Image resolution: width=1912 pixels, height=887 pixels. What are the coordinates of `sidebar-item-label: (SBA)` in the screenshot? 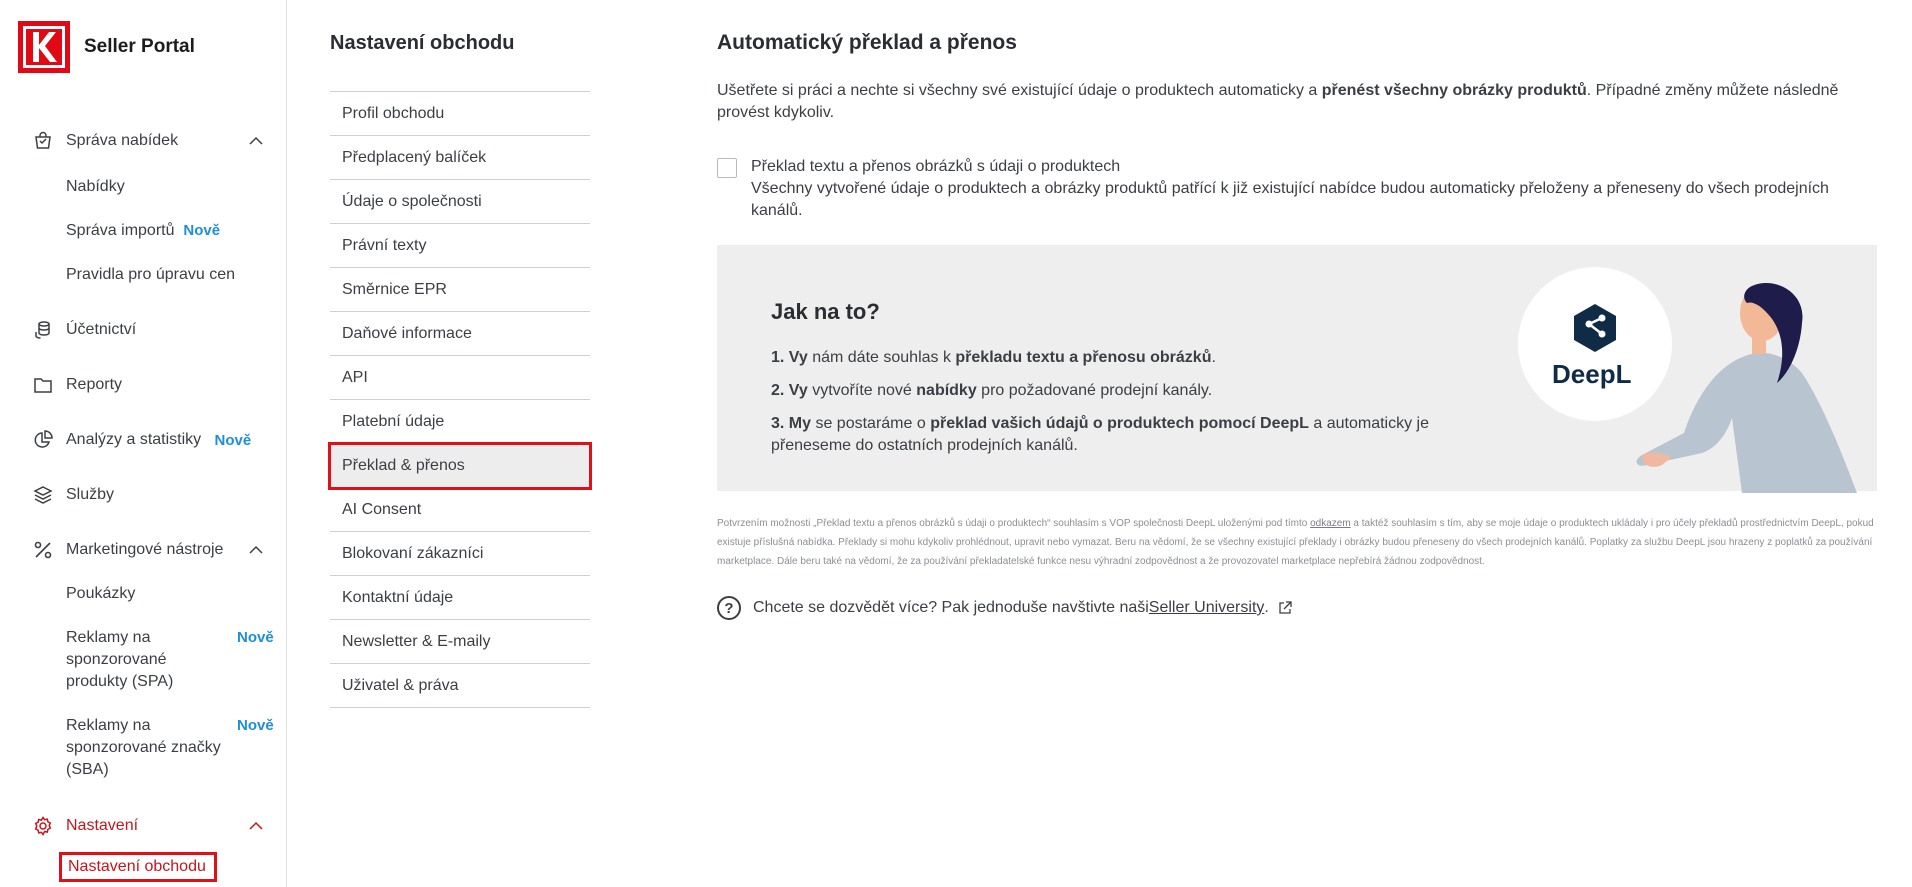 It's located at (87, 769).